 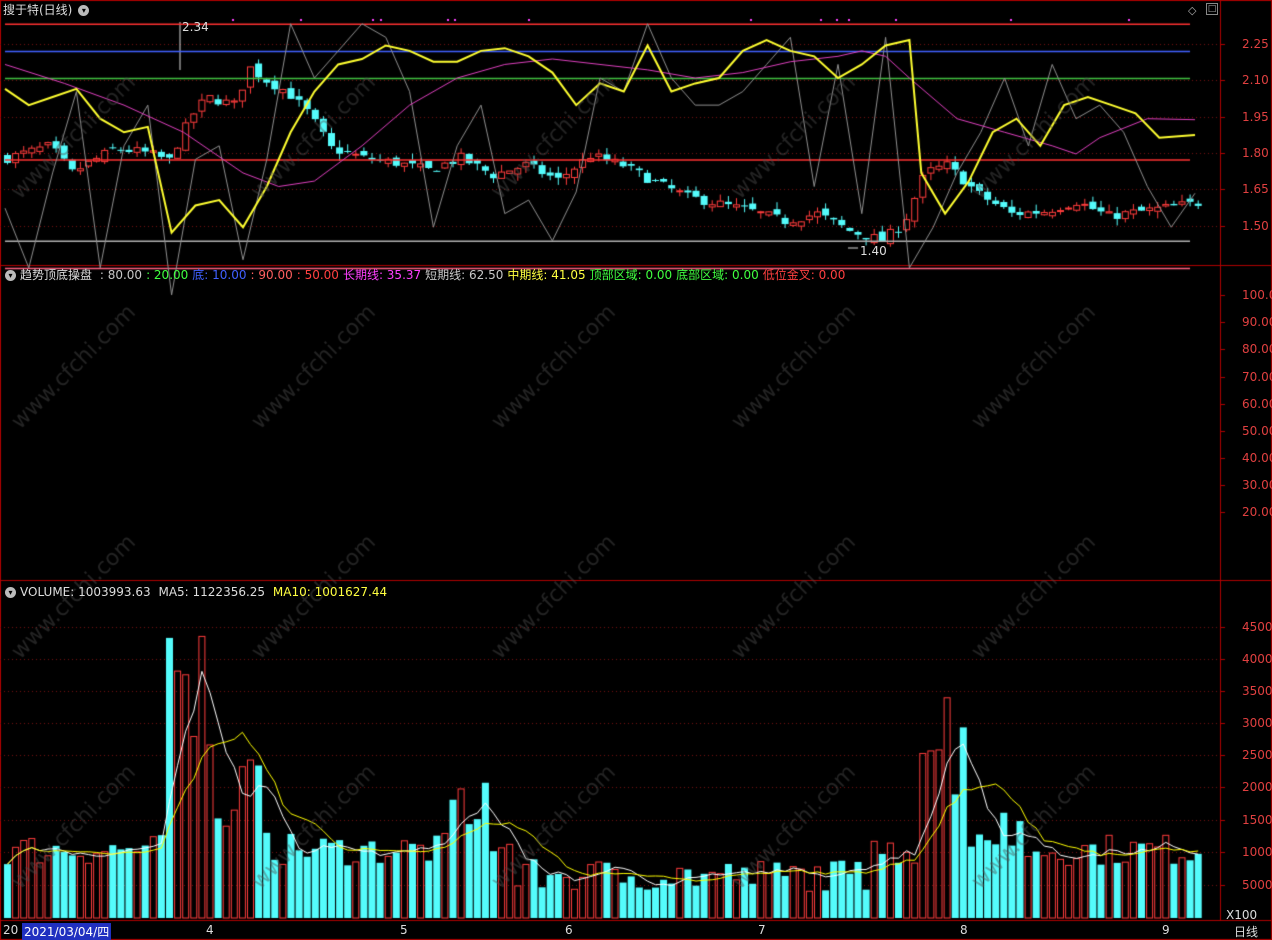 What do you see at coordinates (1257, 349) in the screenshot?
I see `axis-tick-label: 80.00` at bounding box center [1257, 349].